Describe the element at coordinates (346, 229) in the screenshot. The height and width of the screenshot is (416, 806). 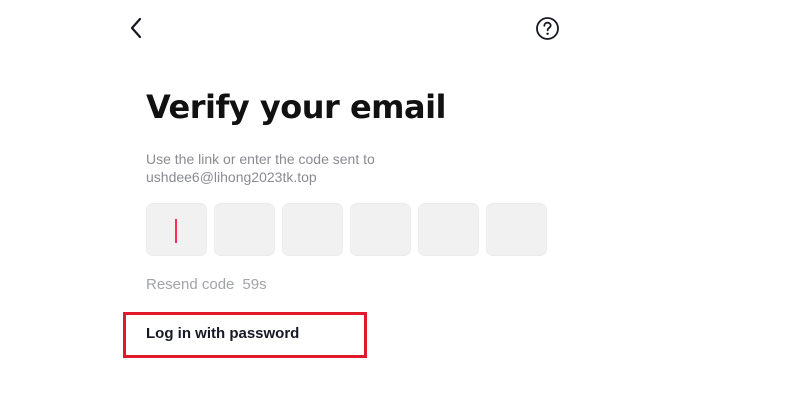
I see `verification-code-input` at that location.